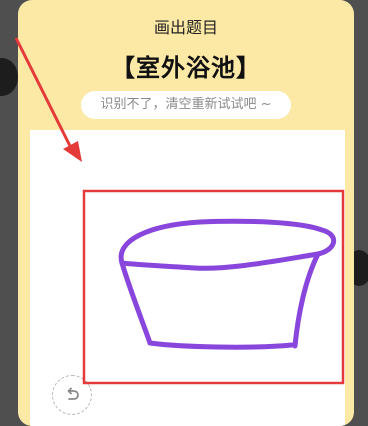 Image resolution: width=368 pixels, height=426 pixels. I want to click on stroke-rim, so click(227, 244).